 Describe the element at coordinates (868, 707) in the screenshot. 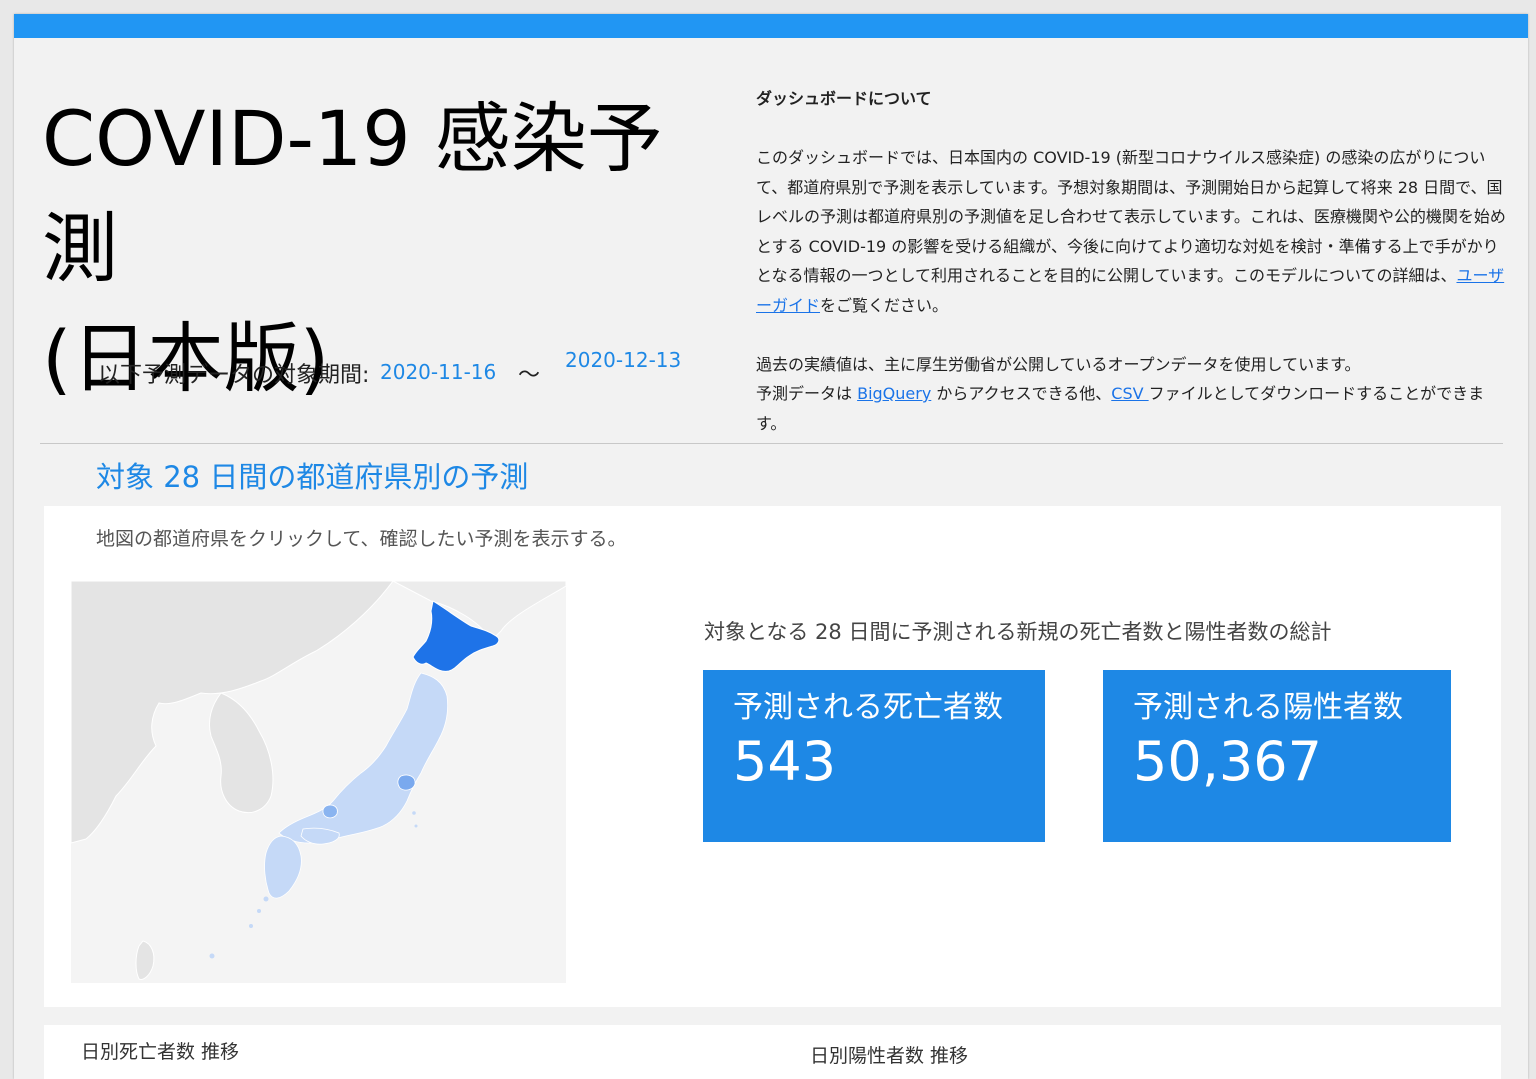

I see `predicted-deaths-label: 予測される死亡者数` at that location.